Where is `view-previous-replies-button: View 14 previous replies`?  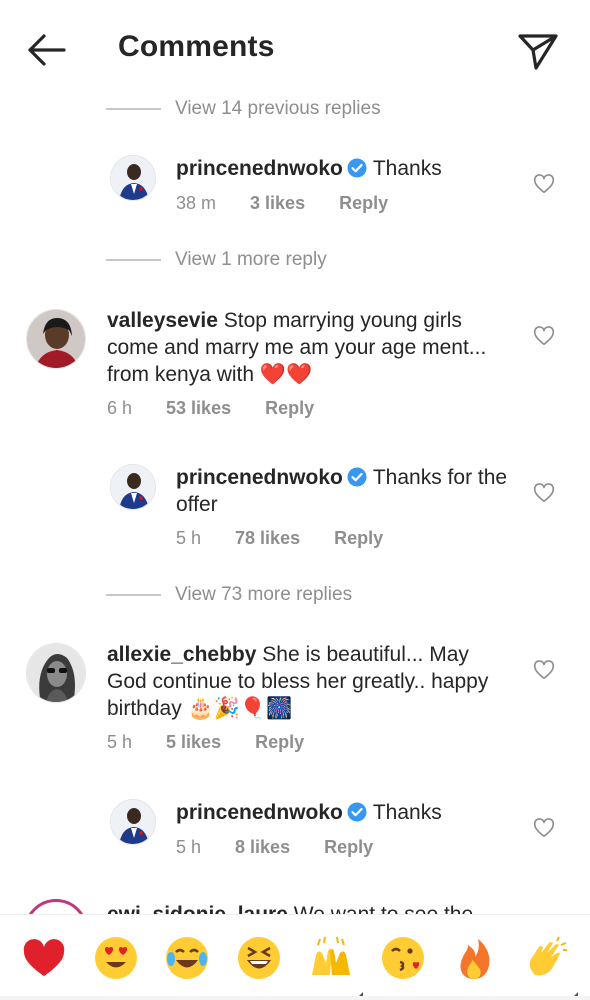 view-previous-replies-button: View 14 previous replies is located at coordinates (243, 109).